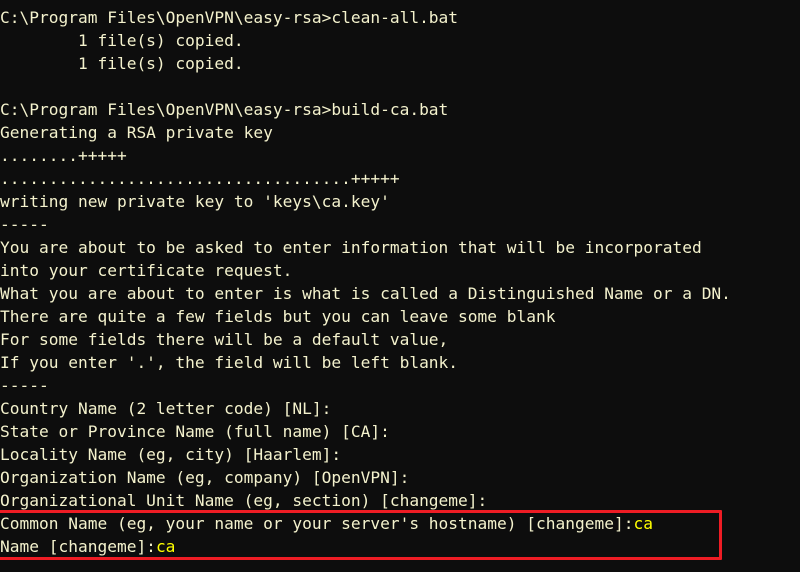 The width and height of the screenshot is (800, 572). What do you see at coordinates (400, 454) in the screenshot?
I see `terminal-line-prompt-locality: Locality Name (eg, city) [Haarlem]:` at bounding box center [400, 454].